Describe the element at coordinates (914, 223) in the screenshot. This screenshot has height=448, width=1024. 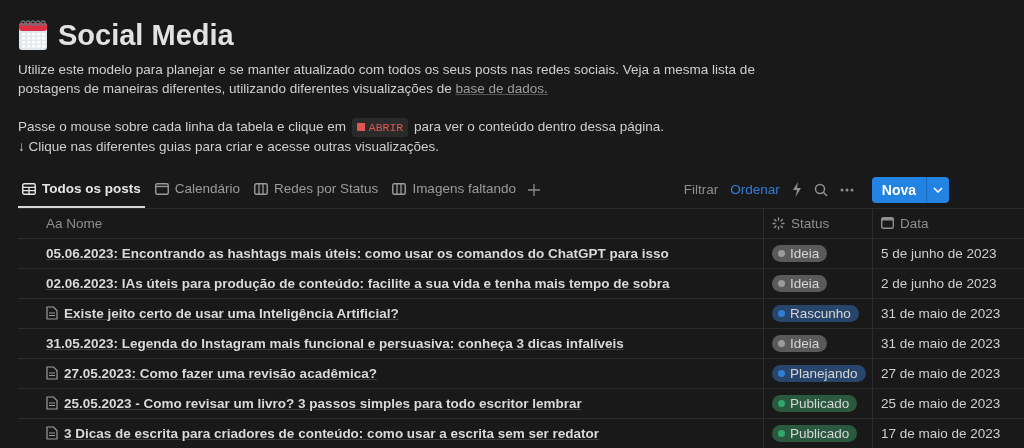
I see `column-header: Data` at that location.